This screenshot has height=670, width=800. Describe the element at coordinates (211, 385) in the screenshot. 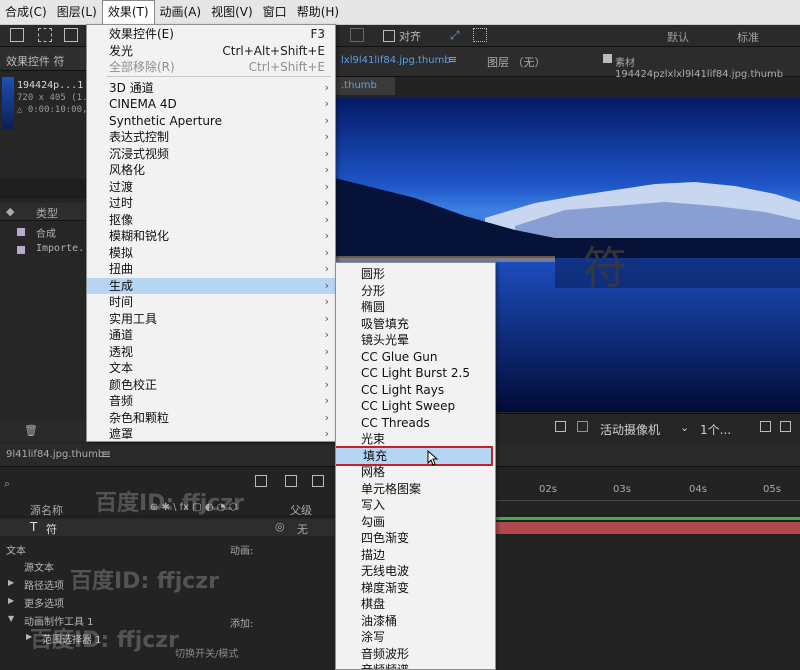

I see `effects-menu-item: 颜色校正 ›` at that location.